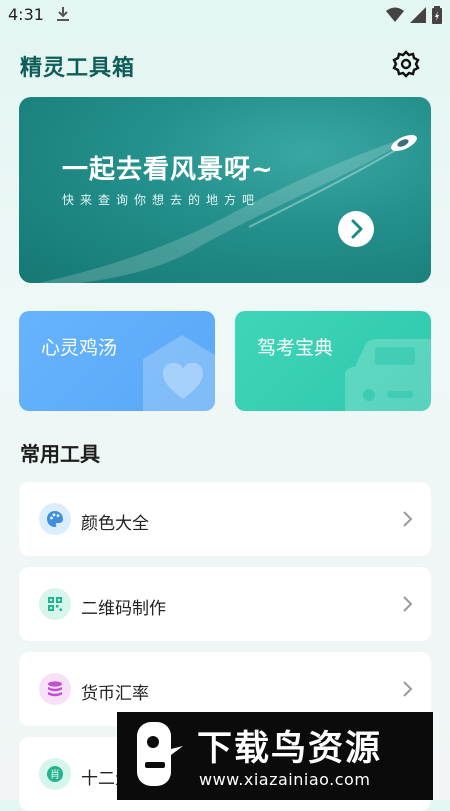 Image resolution: width=450 pixels, height=811 pixels. What do you see at coordinates (418, 15) in the screenshot?
I see `signal-icon` at bounding box center [418, 15].